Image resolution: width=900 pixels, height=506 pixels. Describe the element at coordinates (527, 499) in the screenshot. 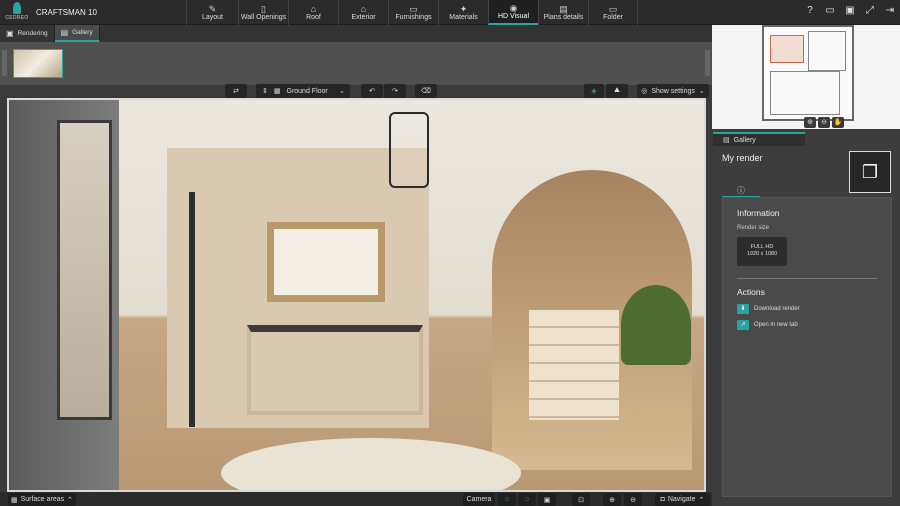

I see `camera-orbit-button: ◌` at that location.